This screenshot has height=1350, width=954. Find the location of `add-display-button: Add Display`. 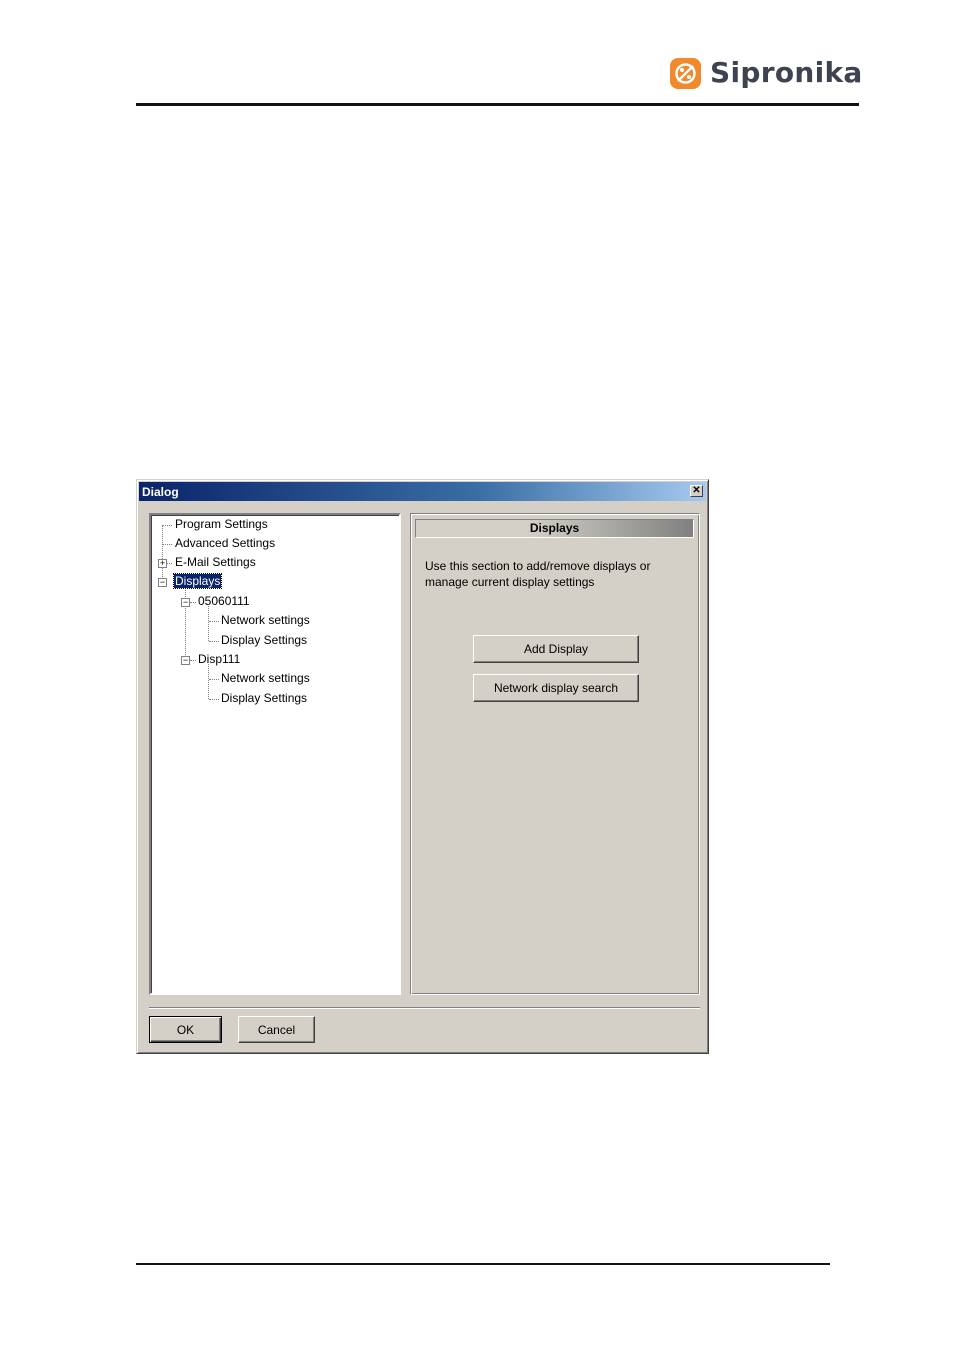

add-display-button: Add Display is located at coordinates (556, 649).